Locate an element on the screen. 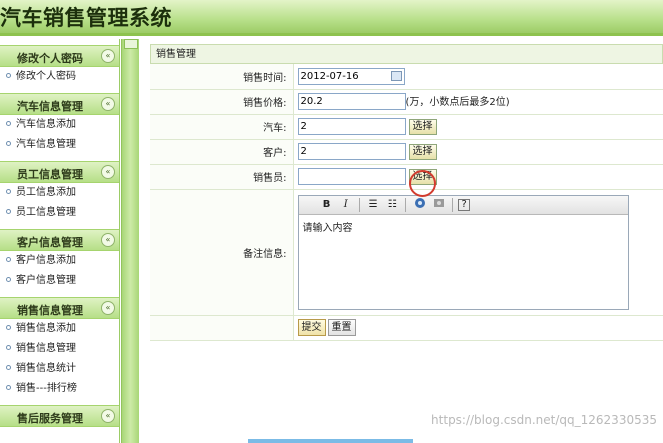  editor-toolbar: B I ☰ ☷ ? is located at coordinates (463, 205).